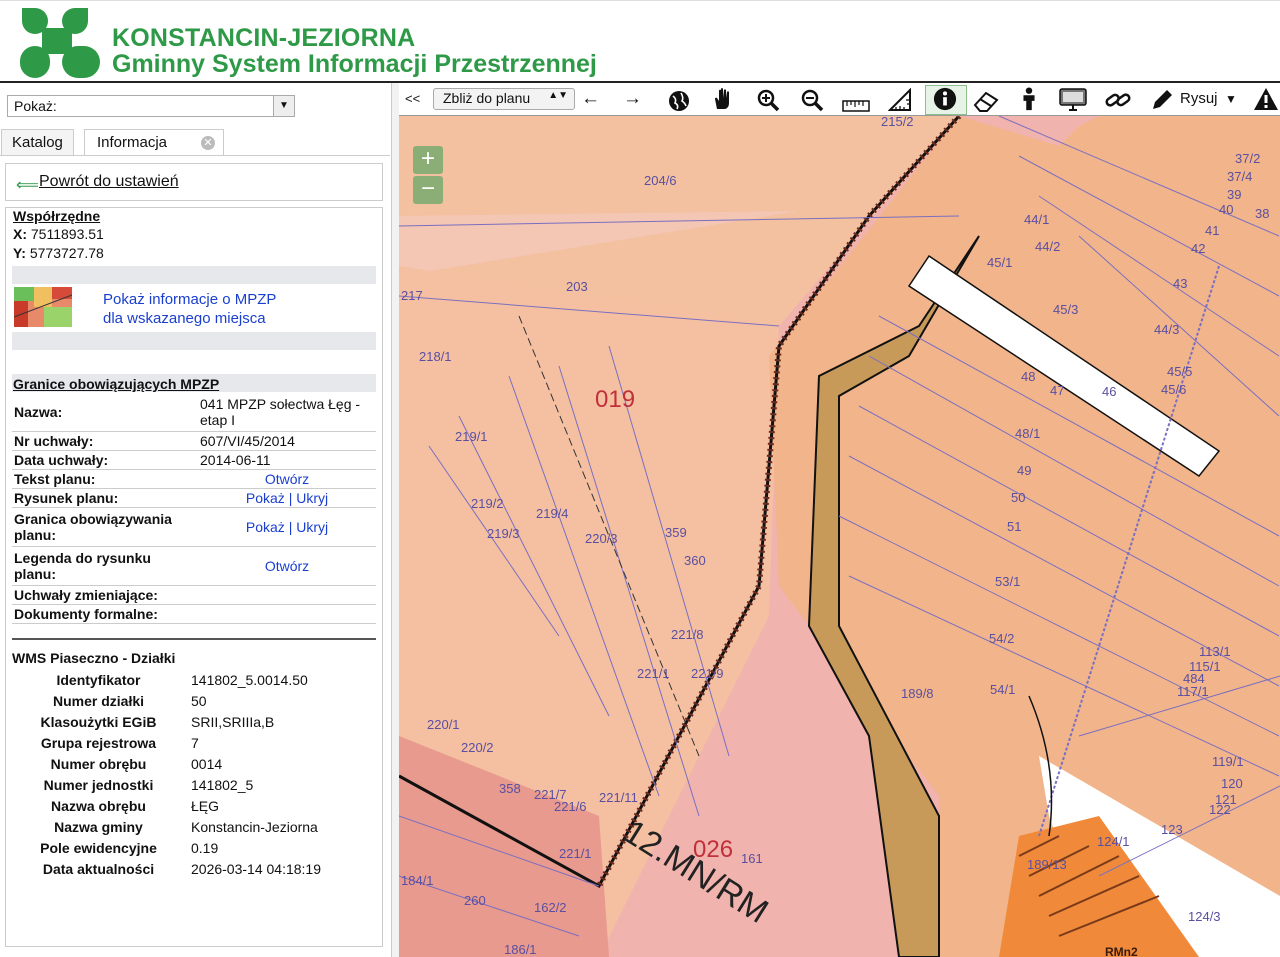  What do you see at coordinates (1180, 283) in the screenshot?
I see `parcel-label: 43` at bounding box center [1180, 283].